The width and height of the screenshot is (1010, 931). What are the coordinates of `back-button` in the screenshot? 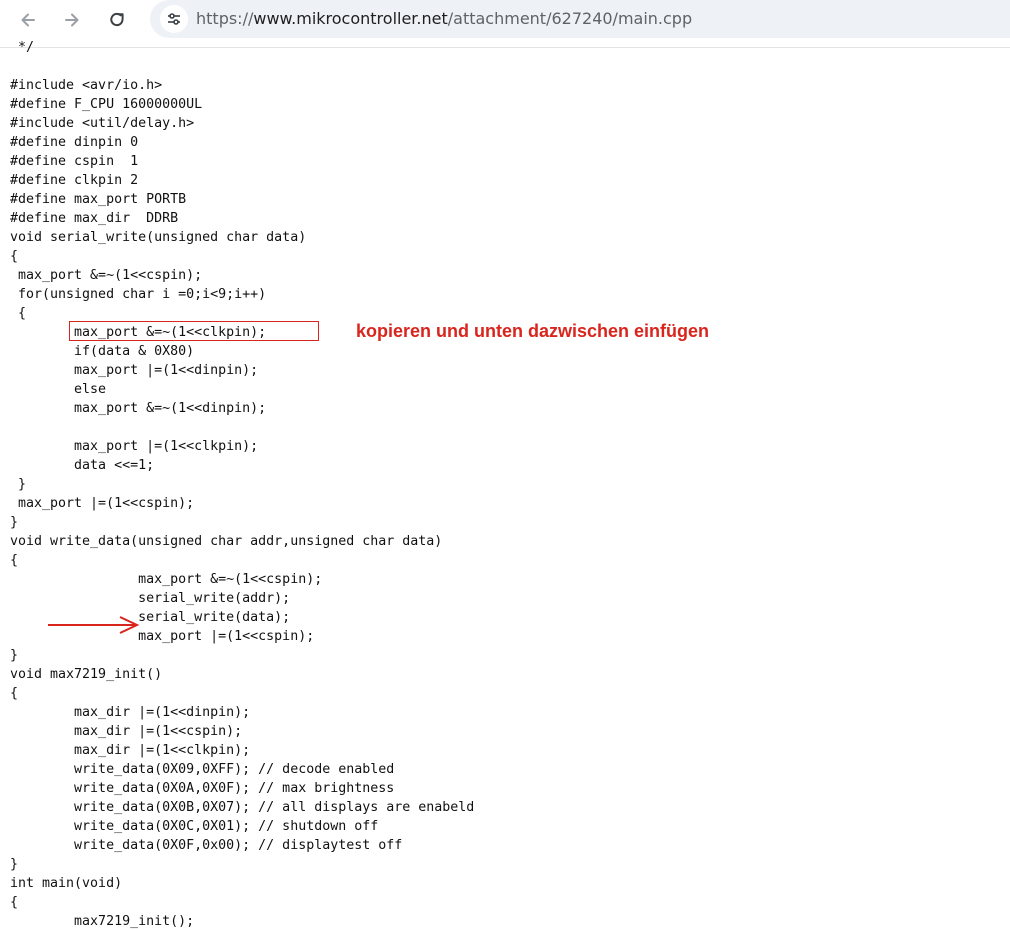 It's located at (28, 20).